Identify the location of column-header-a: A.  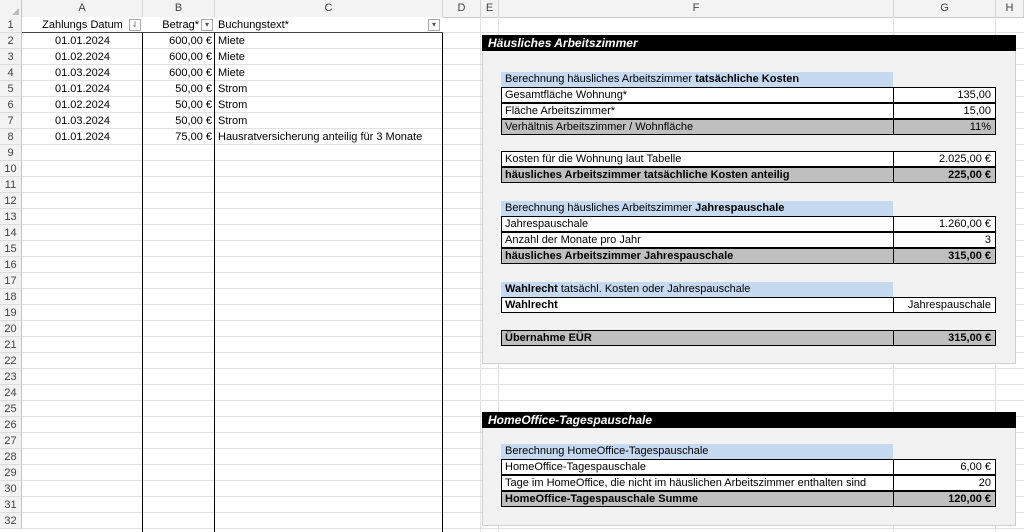
(82, 8).